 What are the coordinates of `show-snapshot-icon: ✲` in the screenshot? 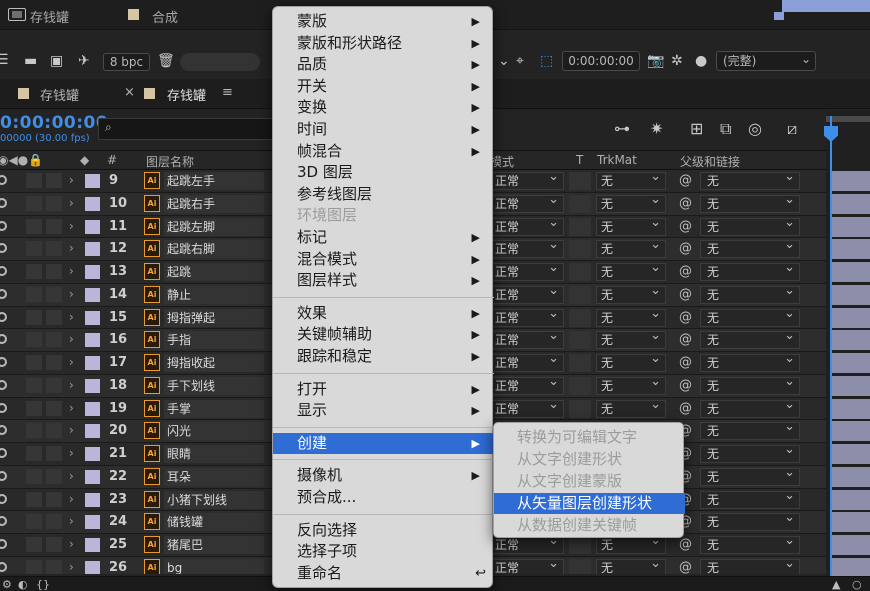 It's located at (677, 61).